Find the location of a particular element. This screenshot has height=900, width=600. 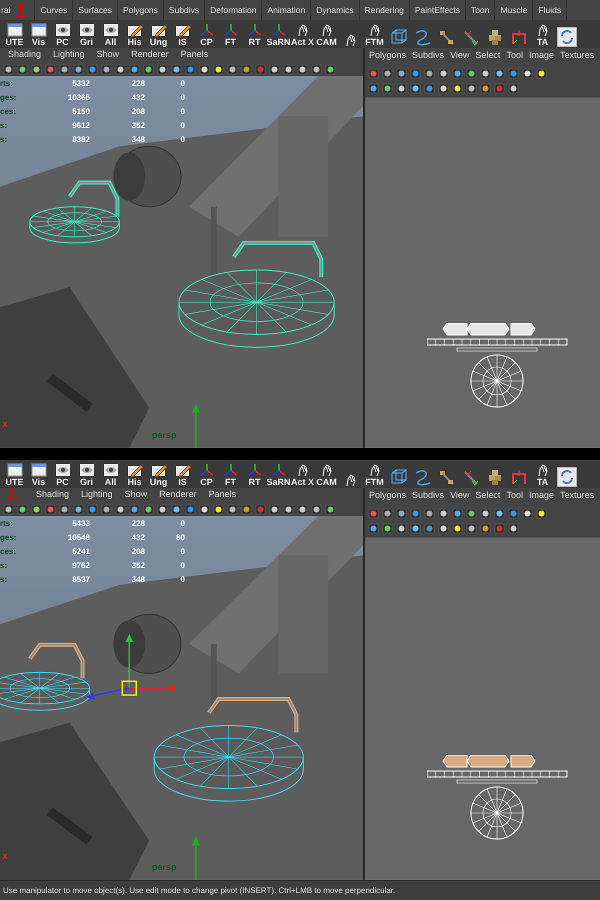

stat-value: 9762 is located at coordinates (80, 566).